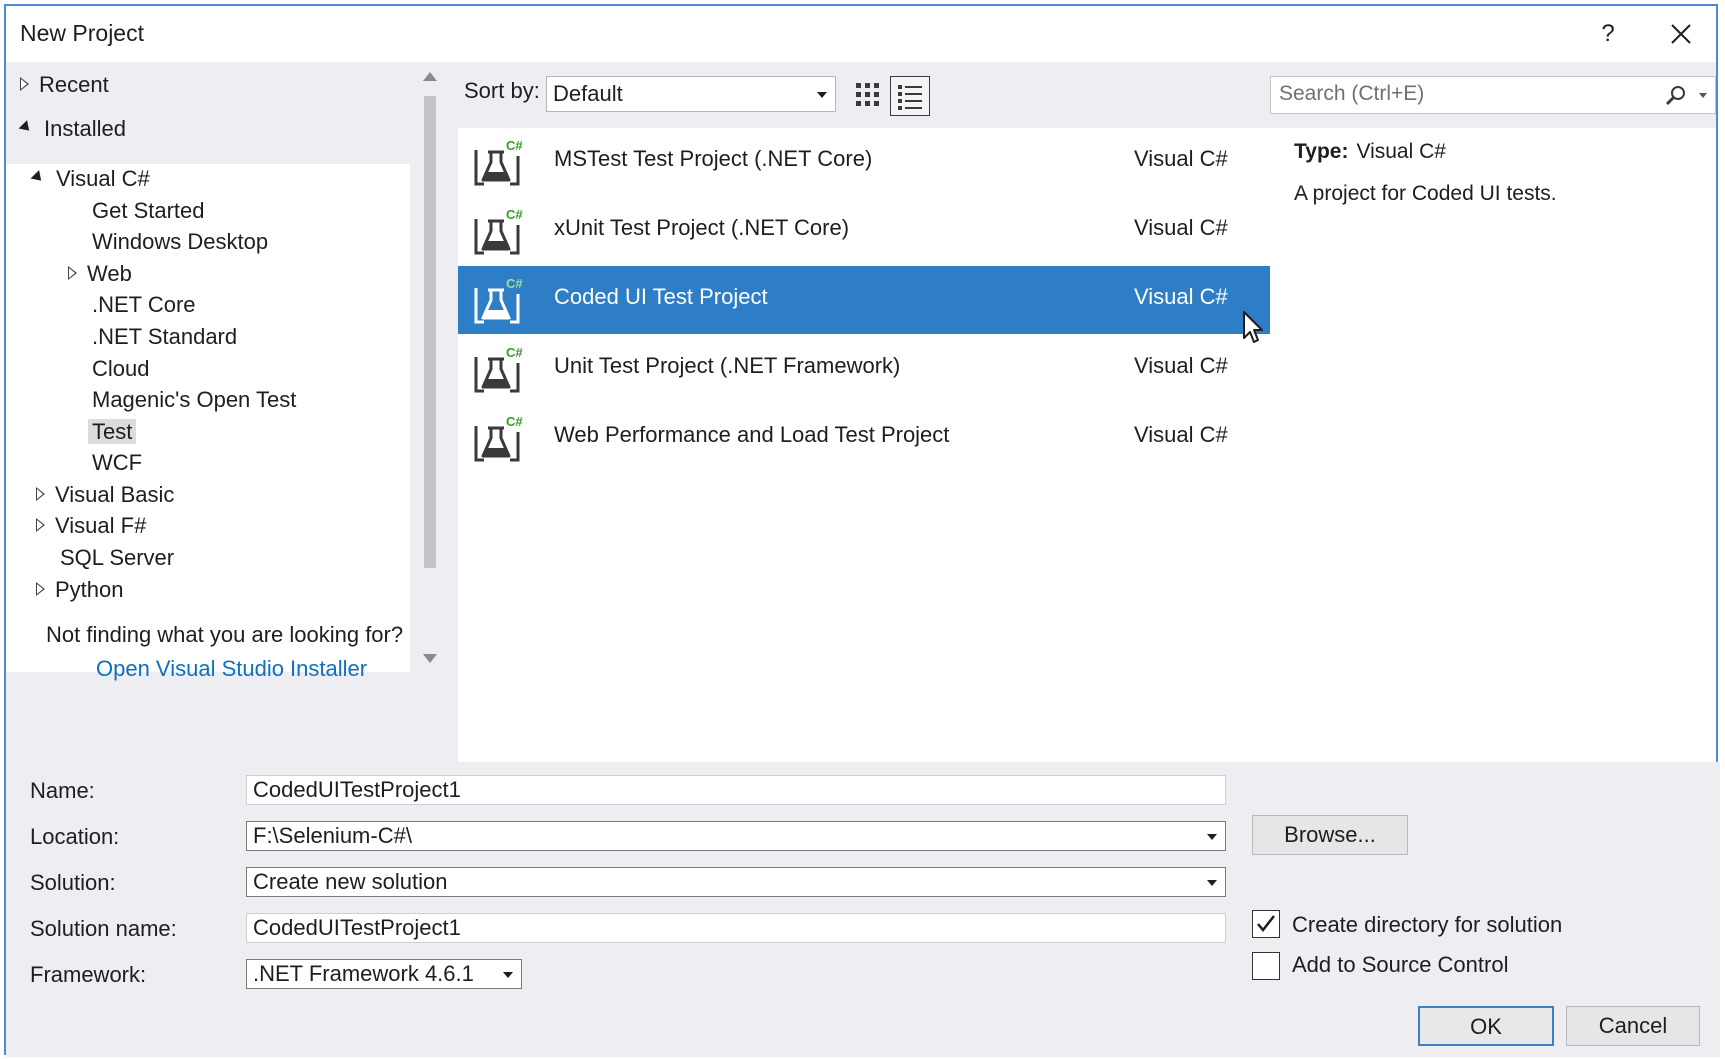 The height and width of the screenshot is (1059, 1725). Describe the element at coordinates (752, 434) in the screenshot. I see `template-name: Web Performance and Load Test Project` at that location.